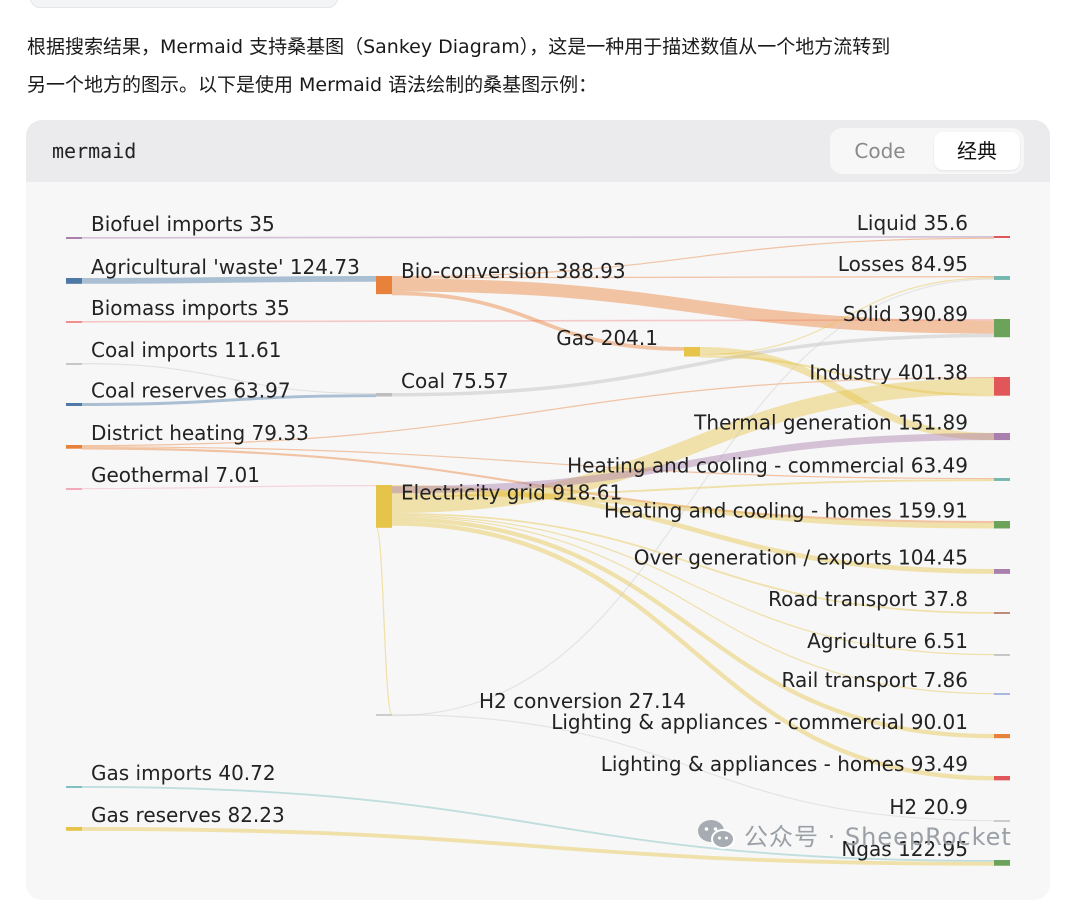  What do you see at coordinates (887, 641) in the screenshot?
I see `label-agriculture: Agriculture 6.51` at bounding box center [887, 641].